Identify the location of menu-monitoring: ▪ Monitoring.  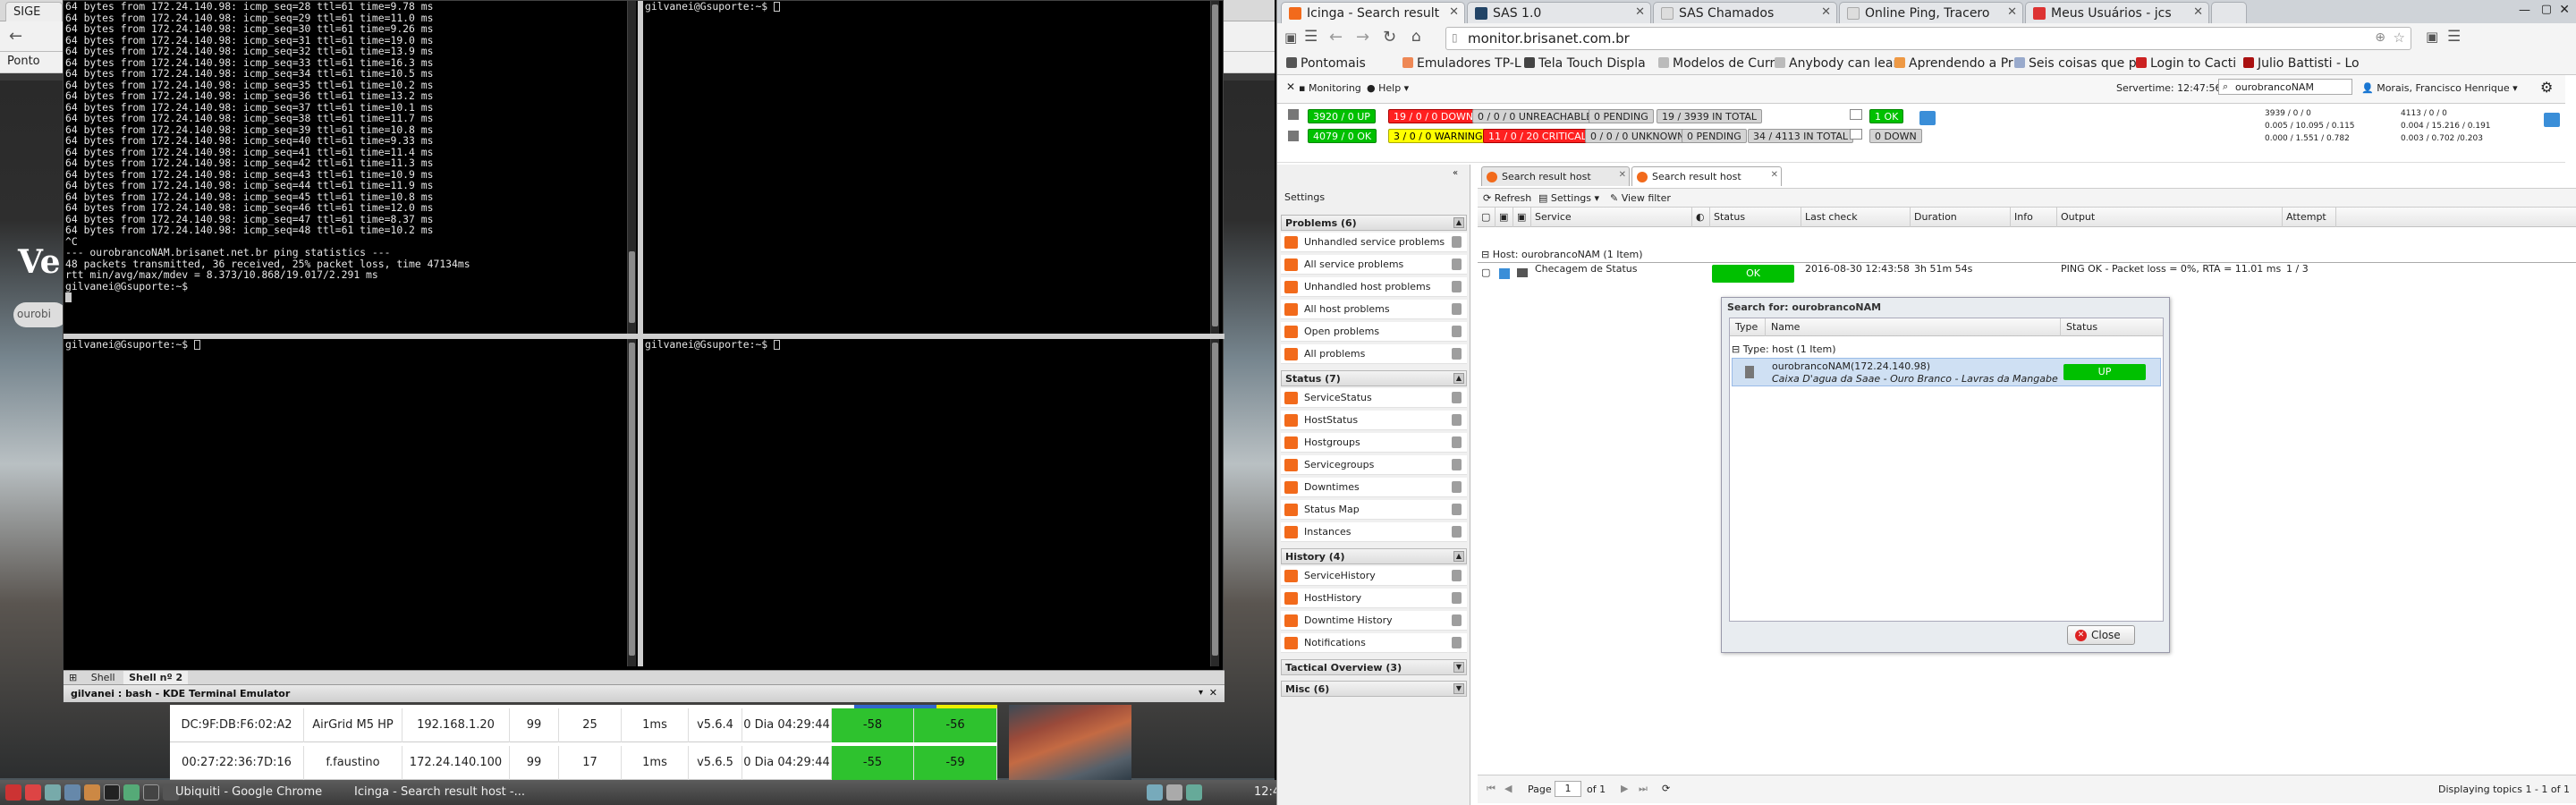
(1330, 88).